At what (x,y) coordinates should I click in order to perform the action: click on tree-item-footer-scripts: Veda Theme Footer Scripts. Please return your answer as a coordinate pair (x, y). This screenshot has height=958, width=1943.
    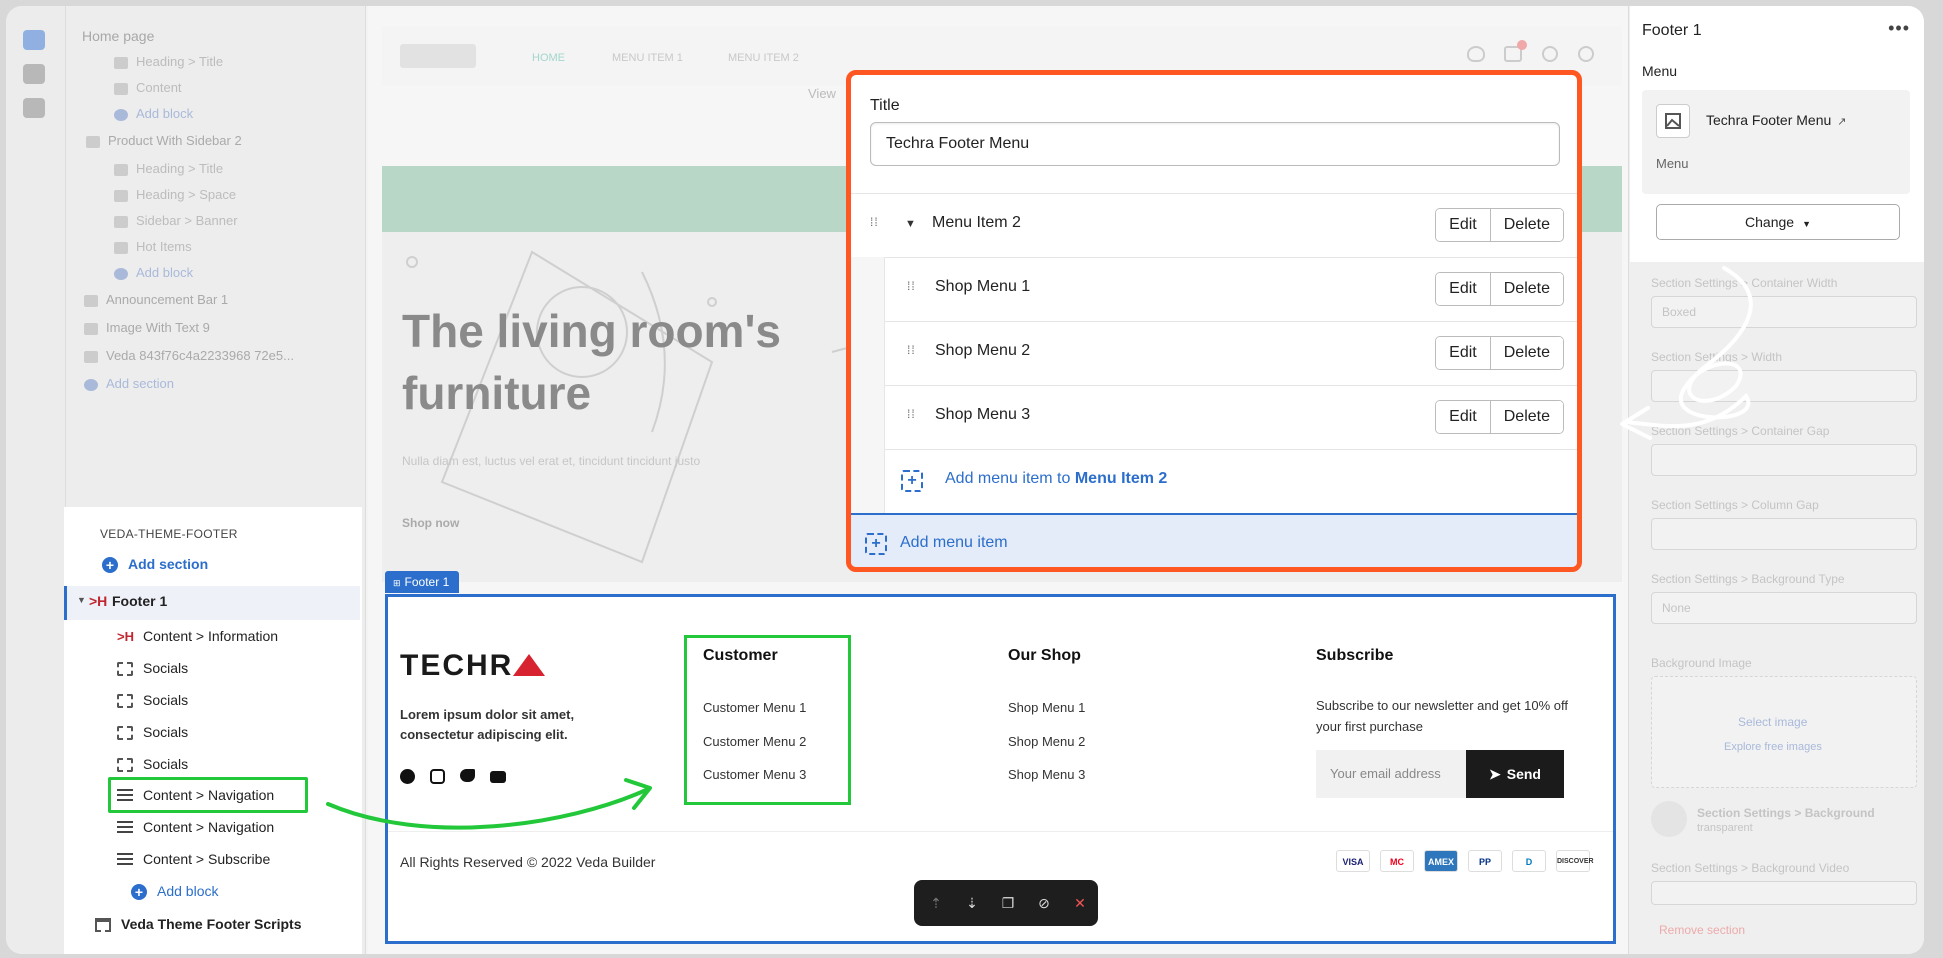
    Looking at the image, I should click on (198, 924).